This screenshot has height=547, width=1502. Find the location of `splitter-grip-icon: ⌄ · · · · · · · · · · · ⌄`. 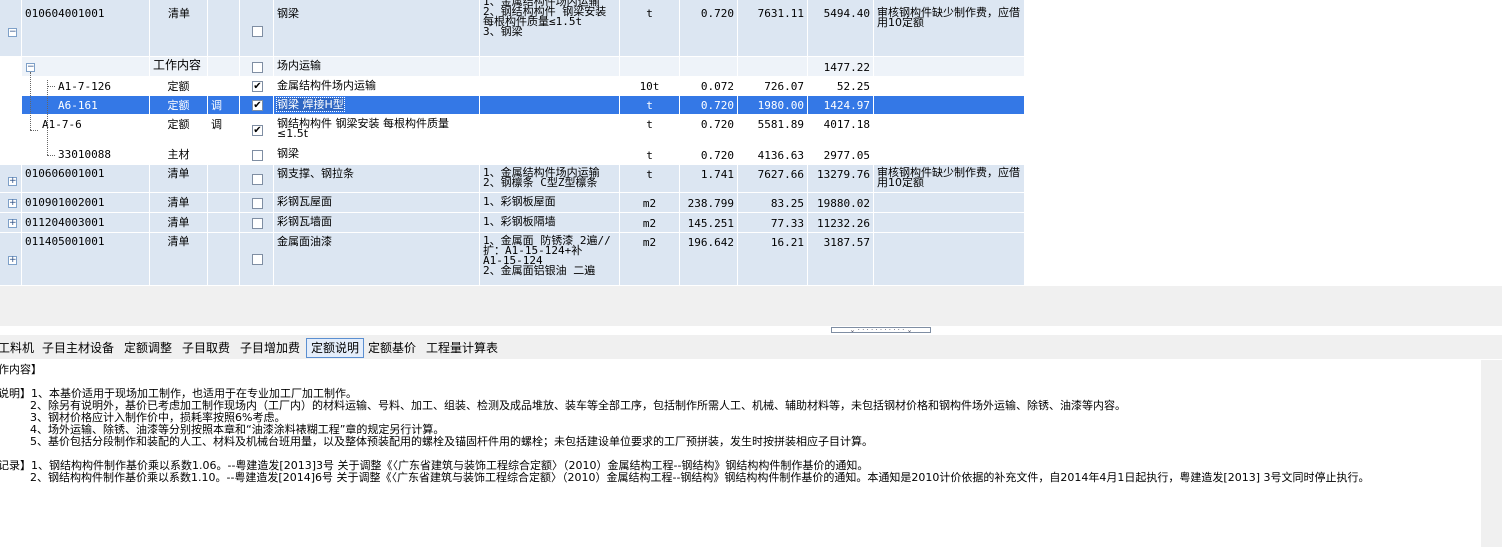

splitter-grip-icon: ⌄ · · · · · · · · · · · ⌄ is located at coordinates (881, 330).